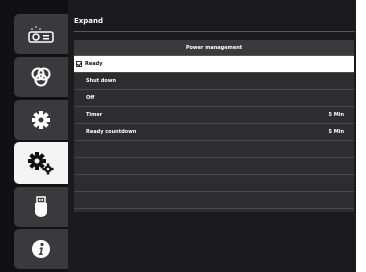 Image resolution: width=366 pixels, height=272 pixels. What do you see at coordinates (214, 31) in the screenshot?
I see `title-divider` at bounding box center [214, 31].